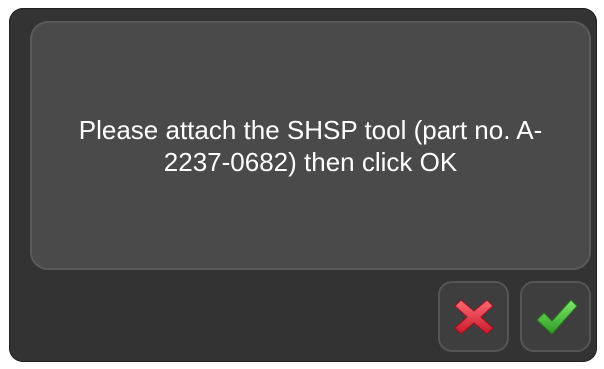  I want to click on ok-button, so click(555, 316).